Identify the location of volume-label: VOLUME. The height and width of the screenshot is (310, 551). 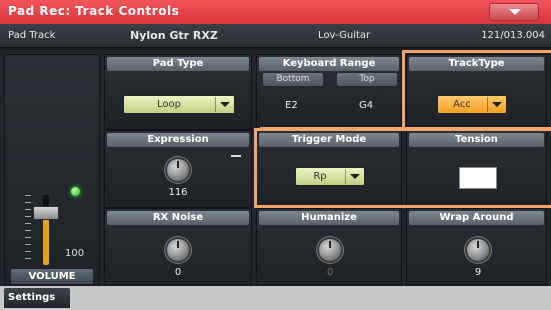
(52, 276).